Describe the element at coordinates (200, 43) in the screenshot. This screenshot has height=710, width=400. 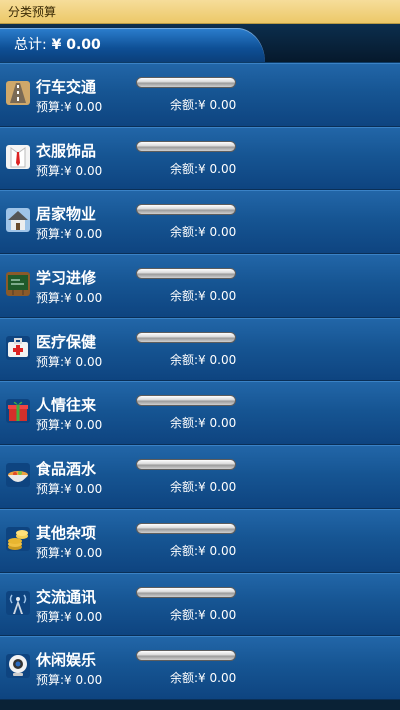
I see `summary-bar: 总计: ¥ 0.00` at that location.